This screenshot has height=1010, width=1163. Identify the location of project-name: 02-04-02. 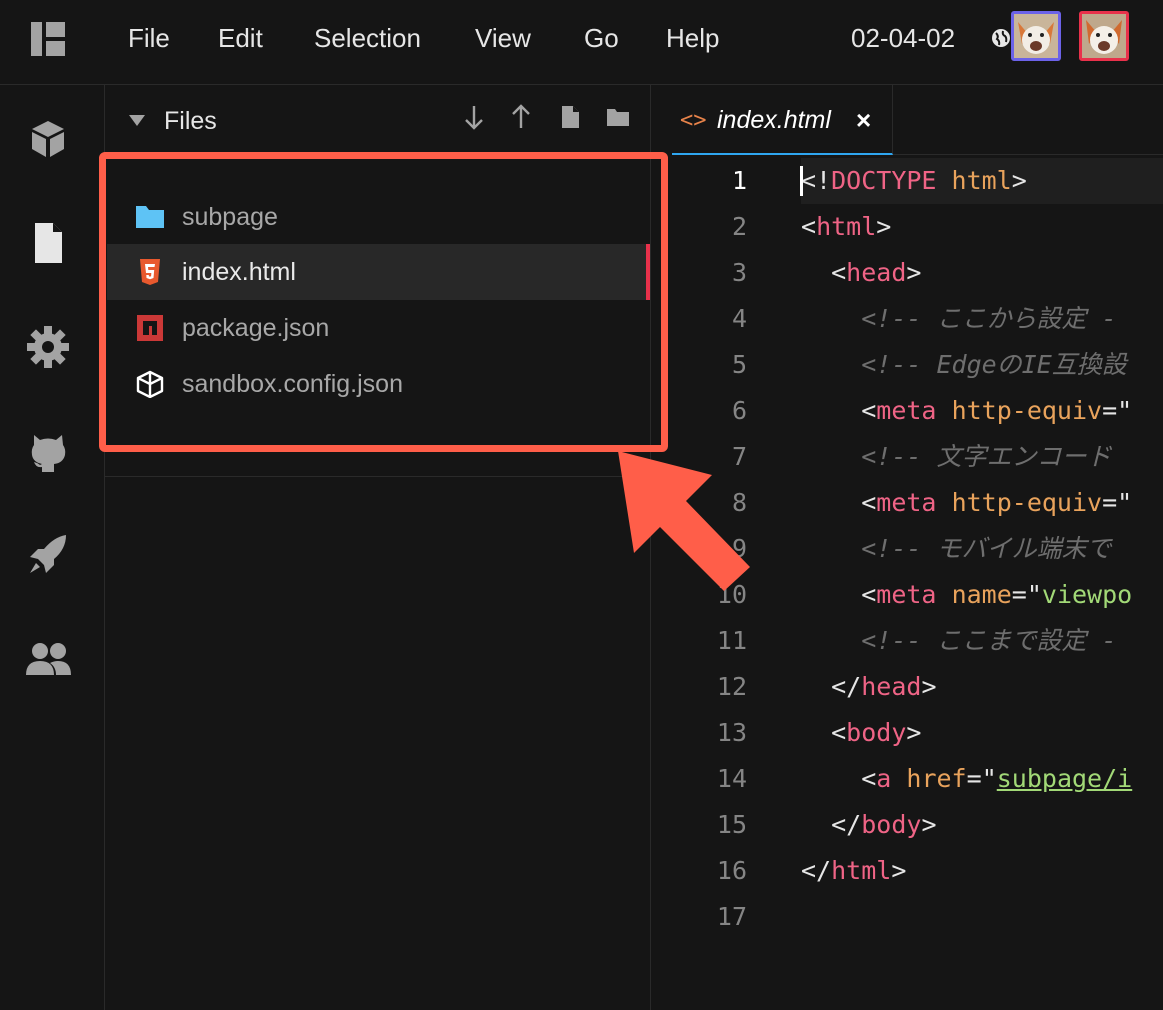
(903, 38).